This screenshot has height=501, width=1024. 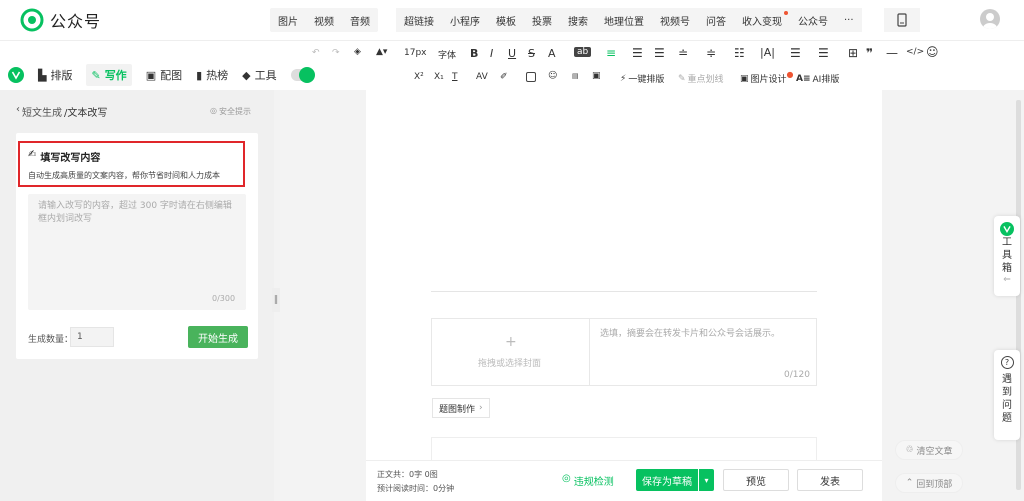 I want to click on menu-miniprogram: 小程序, so click(x=465, y=20).